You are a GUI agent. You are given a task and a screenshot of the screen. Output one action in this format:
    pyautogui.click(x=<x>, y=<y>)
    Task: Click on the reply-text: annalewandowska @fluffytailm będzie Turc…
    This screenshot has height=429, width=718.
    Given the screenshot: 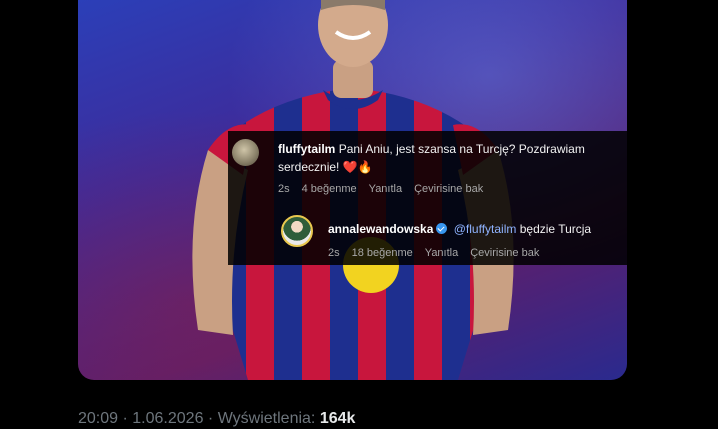 What is the action you would take?
    pyautogui.click(x=477, y=229)
    